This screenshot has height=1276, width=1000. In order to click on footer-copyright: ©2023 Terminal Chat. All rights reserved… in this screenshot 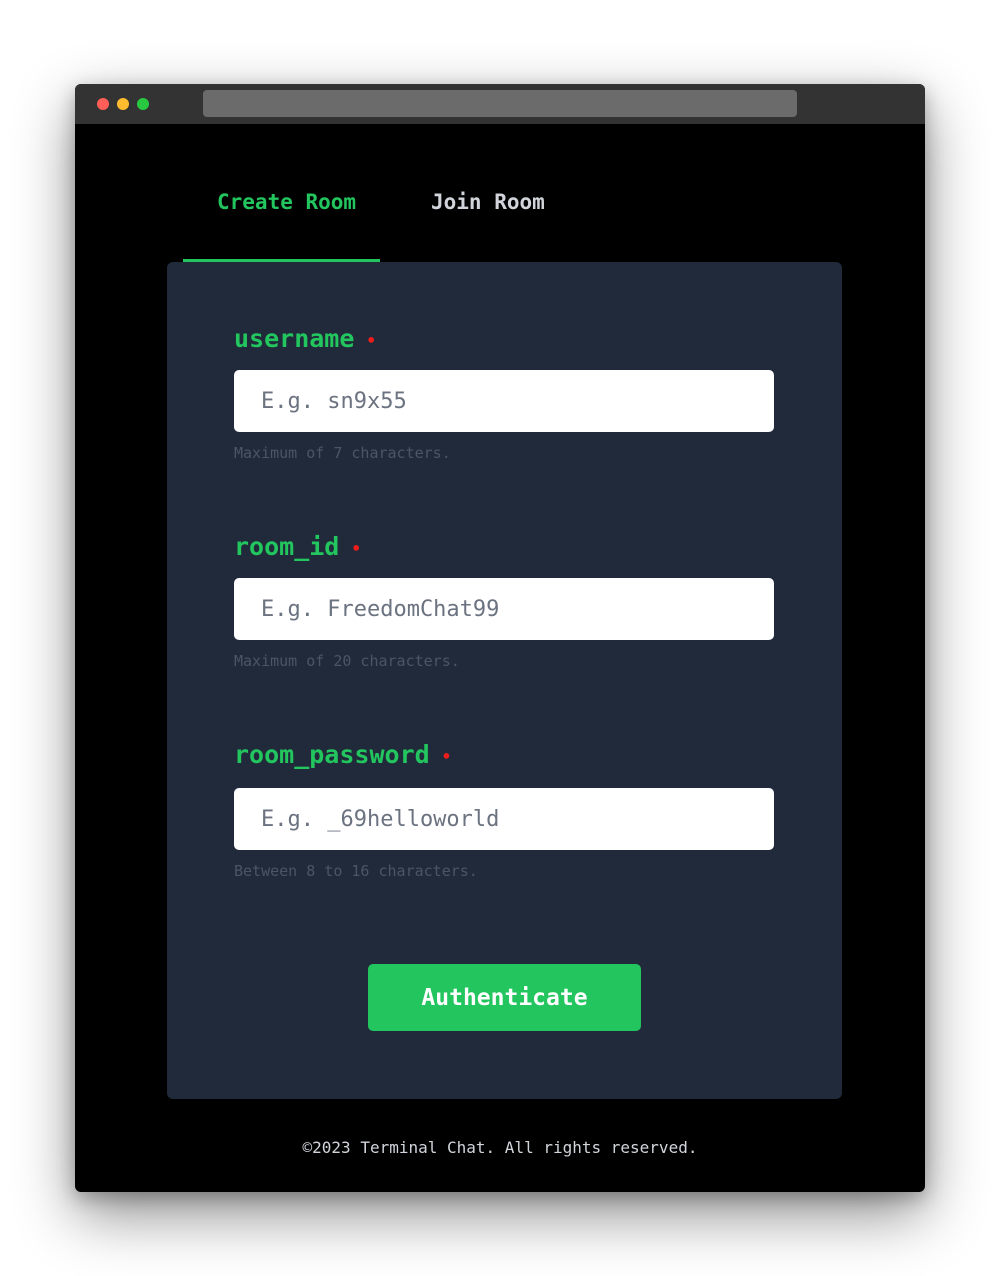, I will do `click(500, 1147)`.